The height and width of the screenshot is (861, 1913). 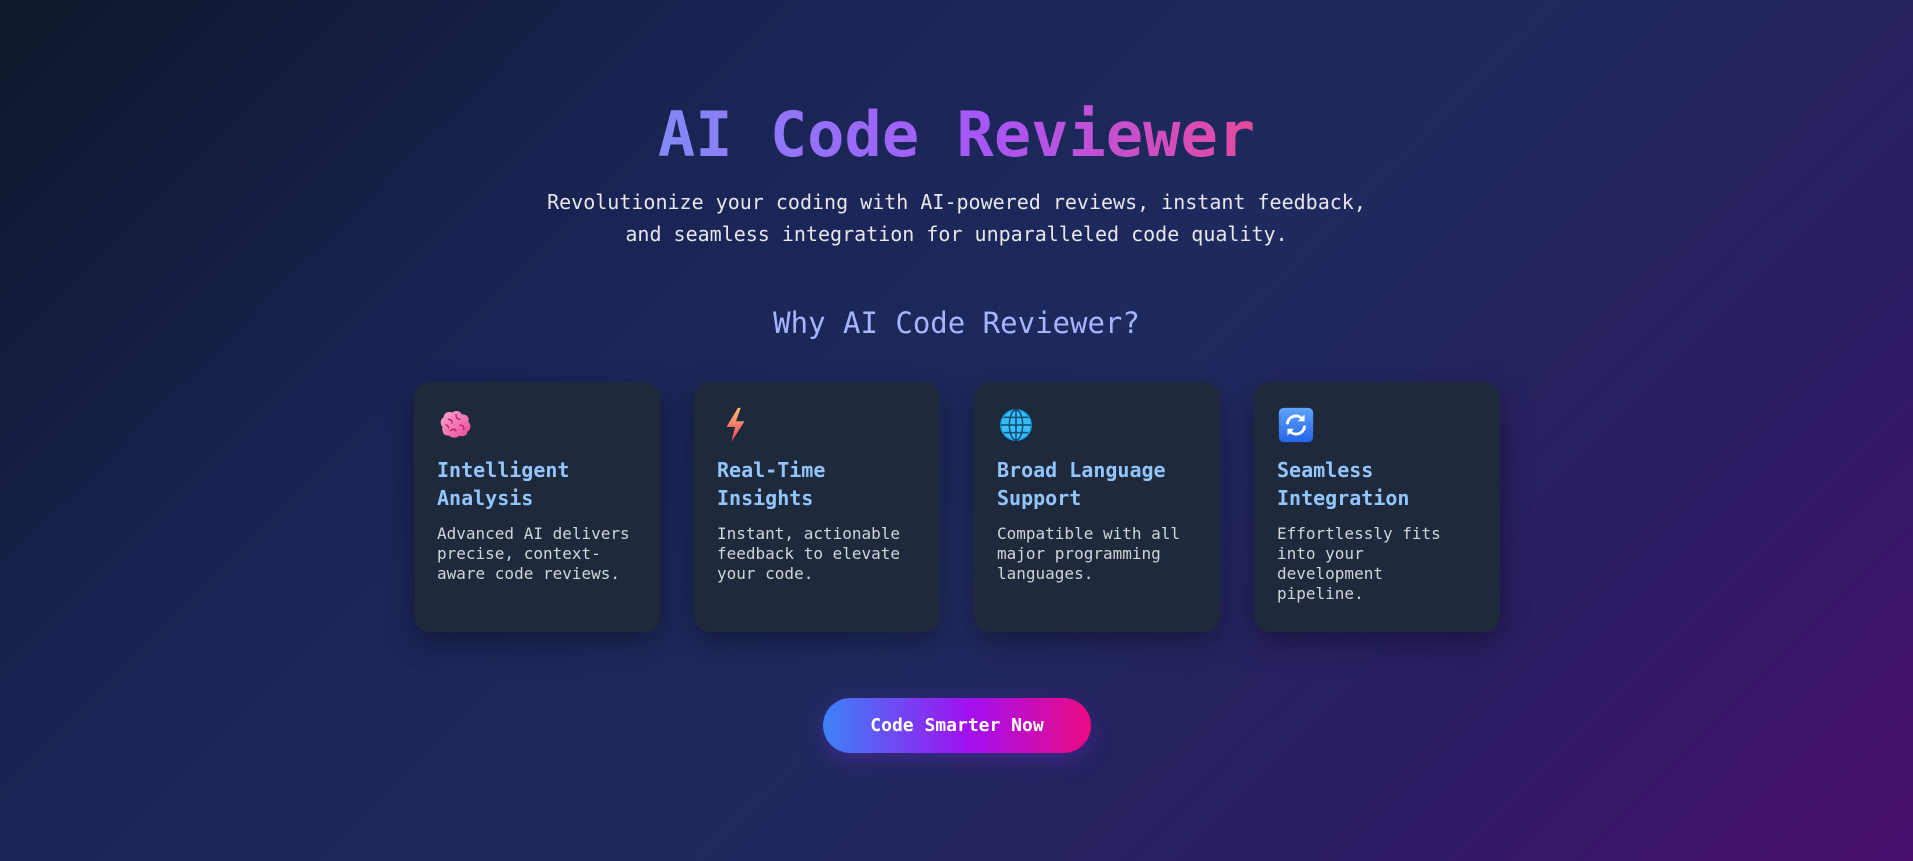 What do you see at coordinates (1343, 484) in the screenshot?
I see `card-title: Seamless Integration` at bounding box center [1343, 484].